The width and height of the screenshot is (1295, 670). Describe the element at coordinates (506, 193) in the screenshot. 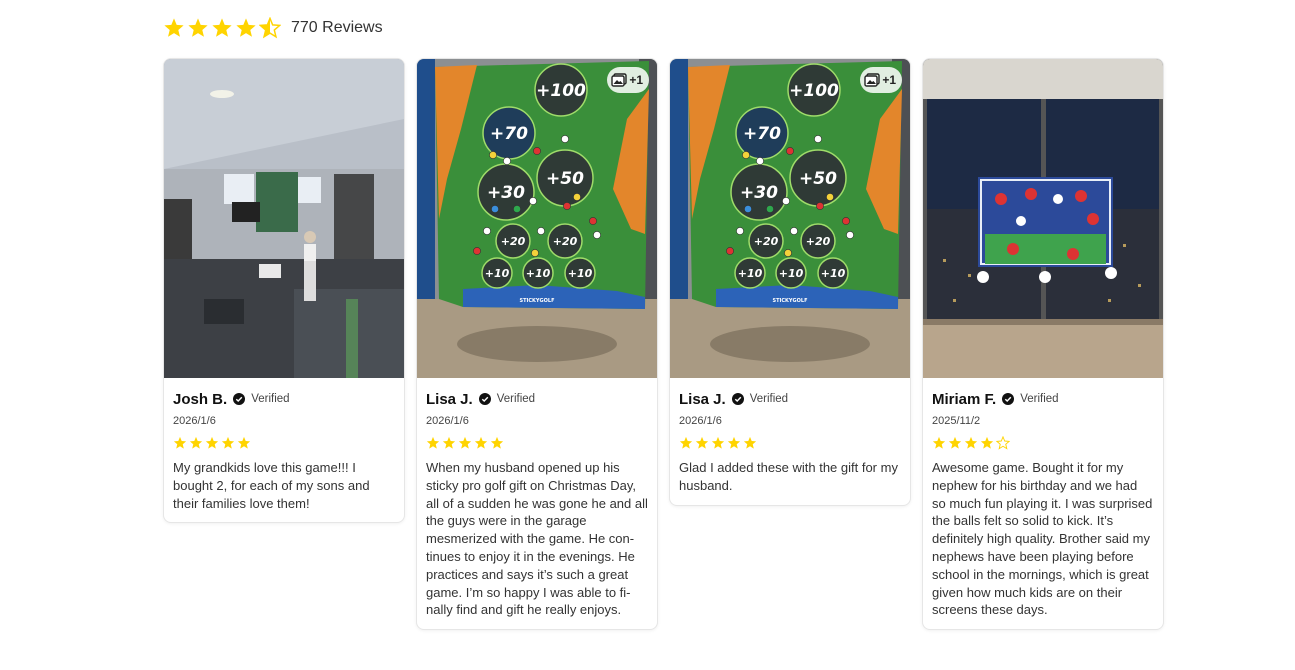

I see `target-score-label: +30` at that location.